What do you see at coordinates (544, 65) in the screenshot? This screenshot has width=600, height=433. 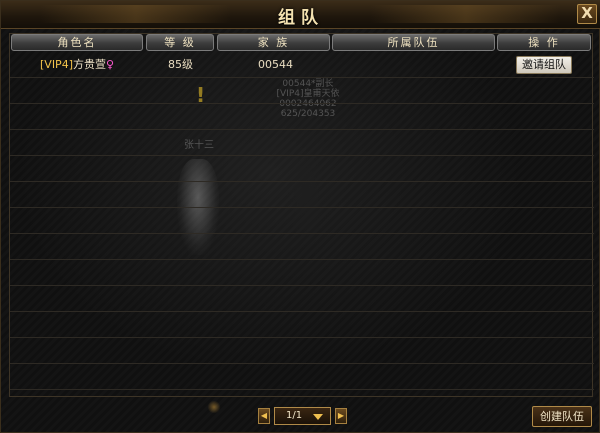 I see `invite-team-button: 邀请组队` at bounding box center [544, 65].